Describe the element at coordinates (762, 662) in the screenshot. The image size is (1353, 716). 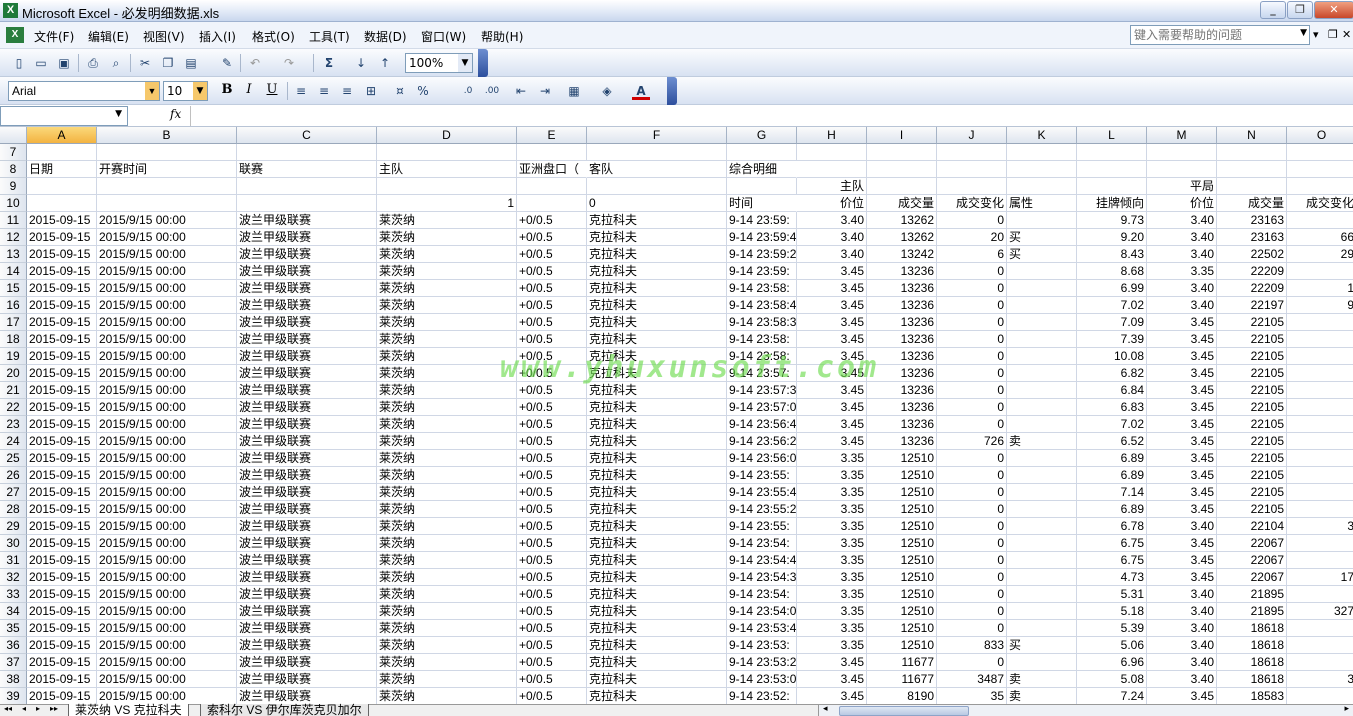
I see `cell-g: 9-14 23:53:2` at that location.